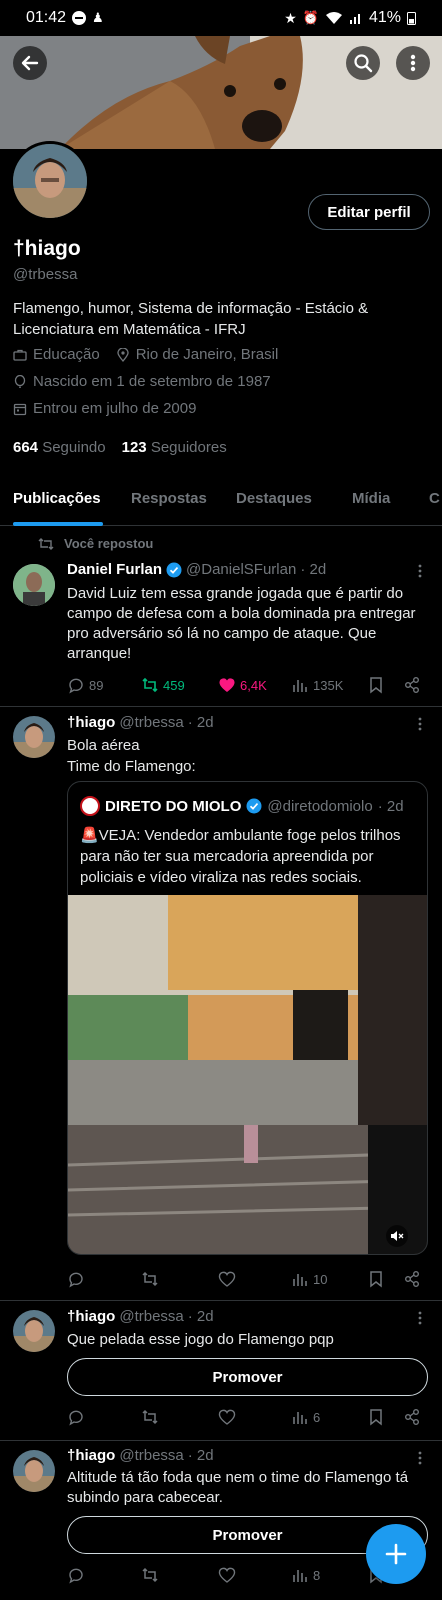  I want to click on followers-count: 123, so click(134, 447).